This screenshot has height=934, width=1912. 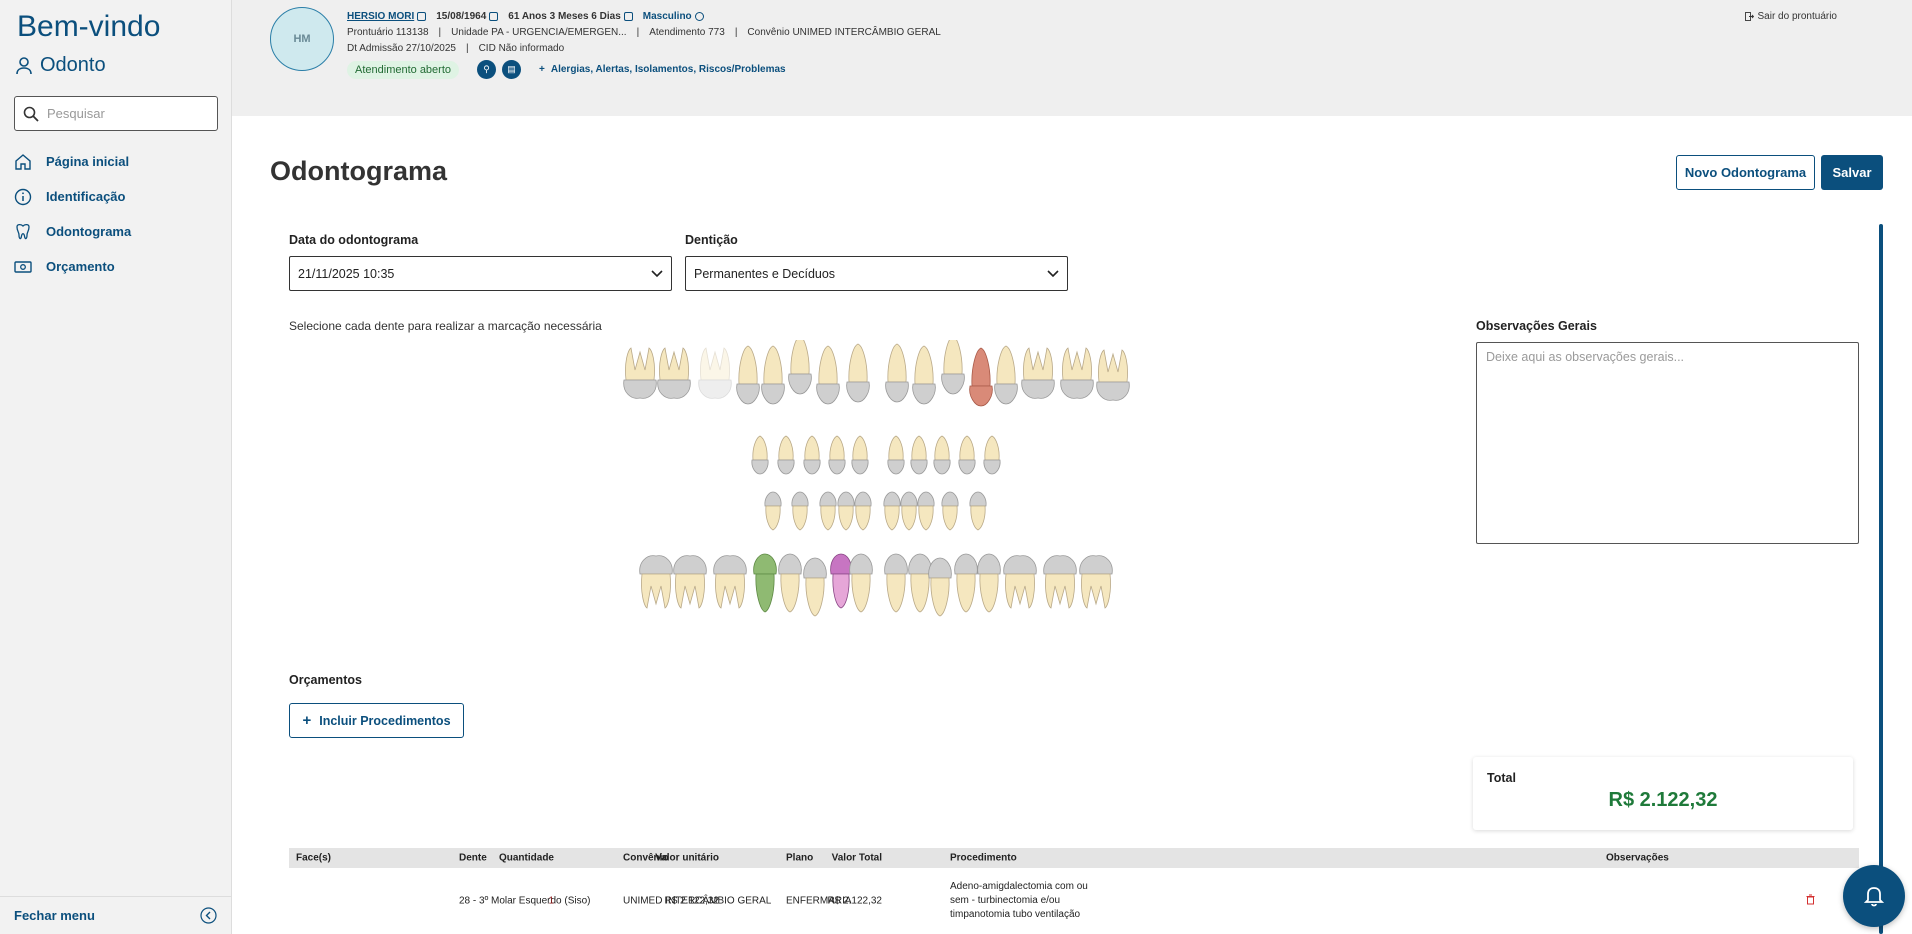 I want to click on new-odontogram-button: Novo Odontograma, so click(x=1745, y=172).